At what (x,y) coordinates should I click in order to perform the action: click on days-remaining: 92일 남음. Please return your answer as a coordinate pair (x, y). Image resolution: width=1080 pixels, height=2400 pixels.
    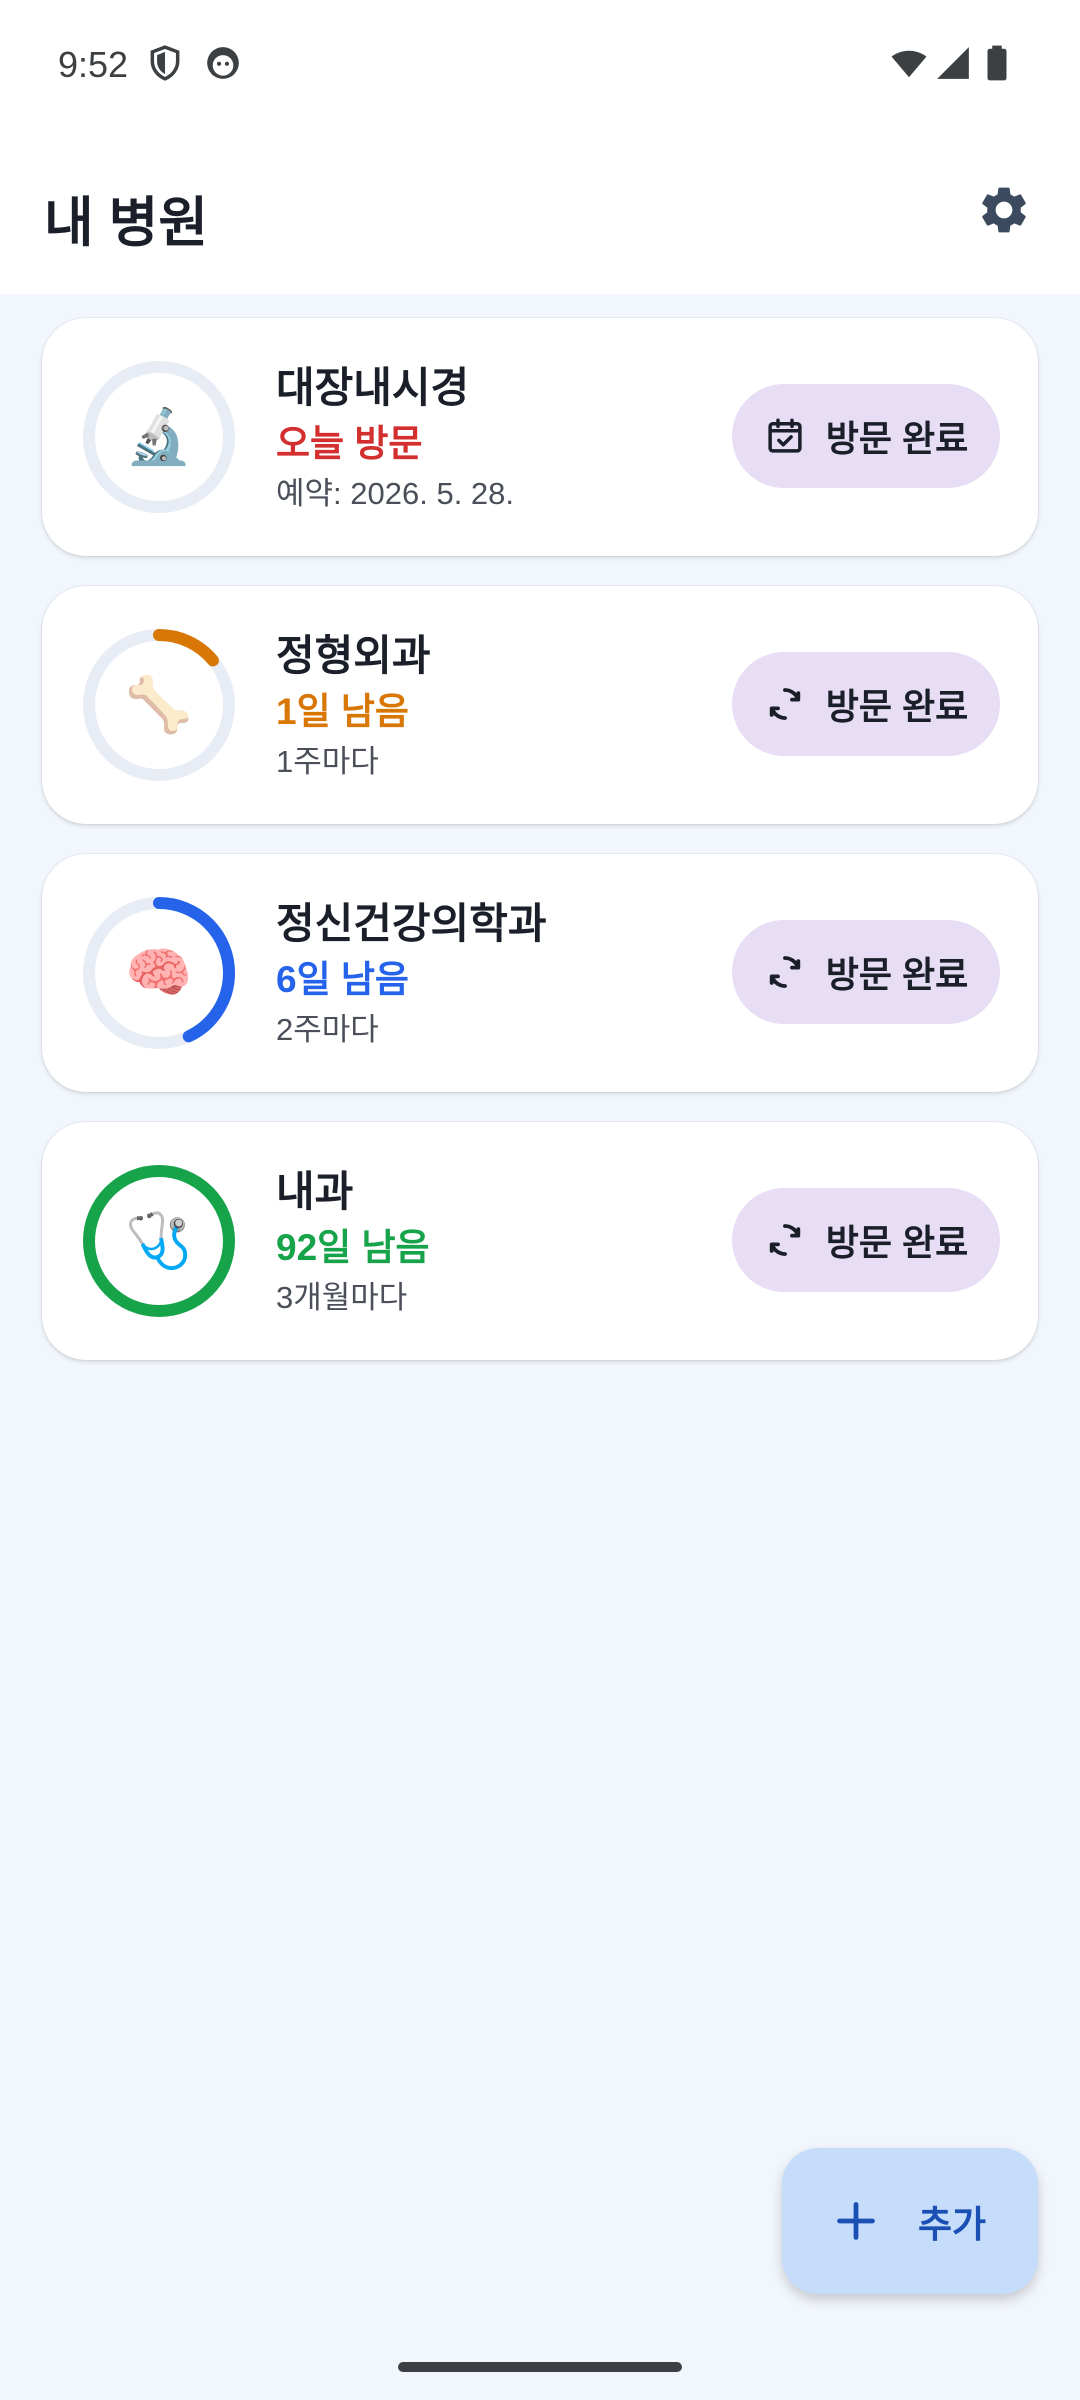
    Looking at the image, I should click on (353, 1247).